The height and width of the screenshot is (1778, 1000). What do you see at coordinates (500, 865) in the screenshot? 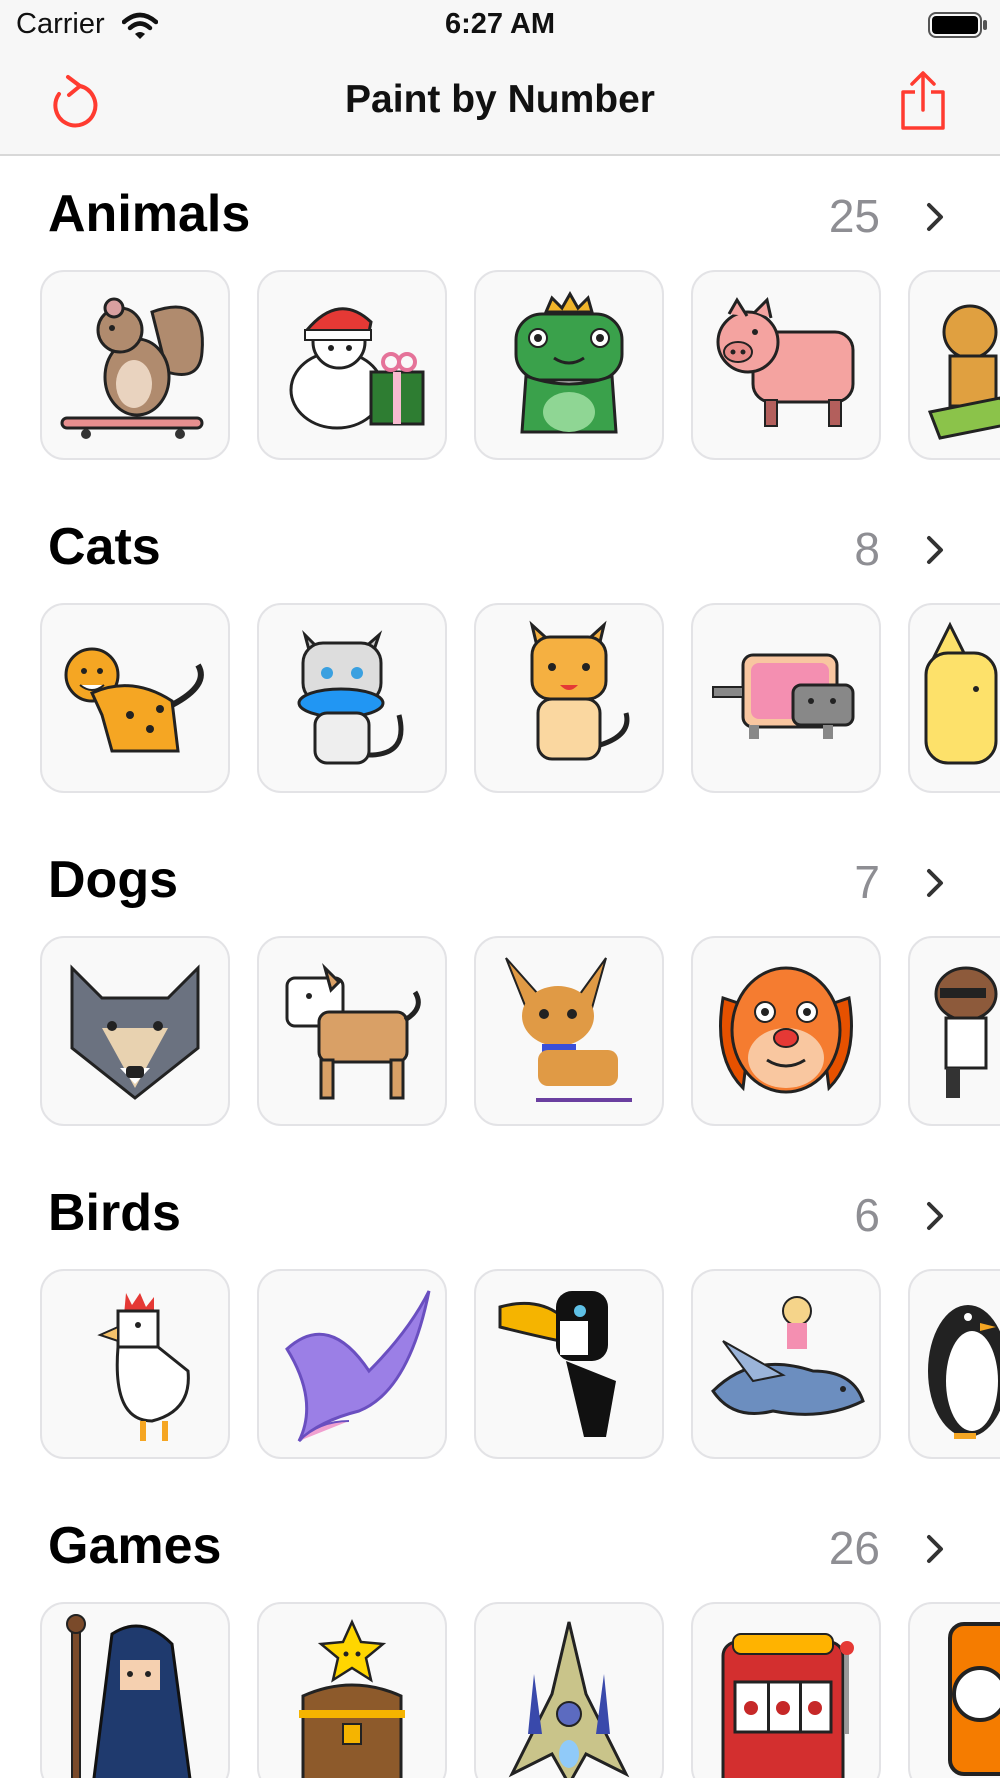
I see `section-header-dogs: Dogs 7` at bounding box center [500, 865].